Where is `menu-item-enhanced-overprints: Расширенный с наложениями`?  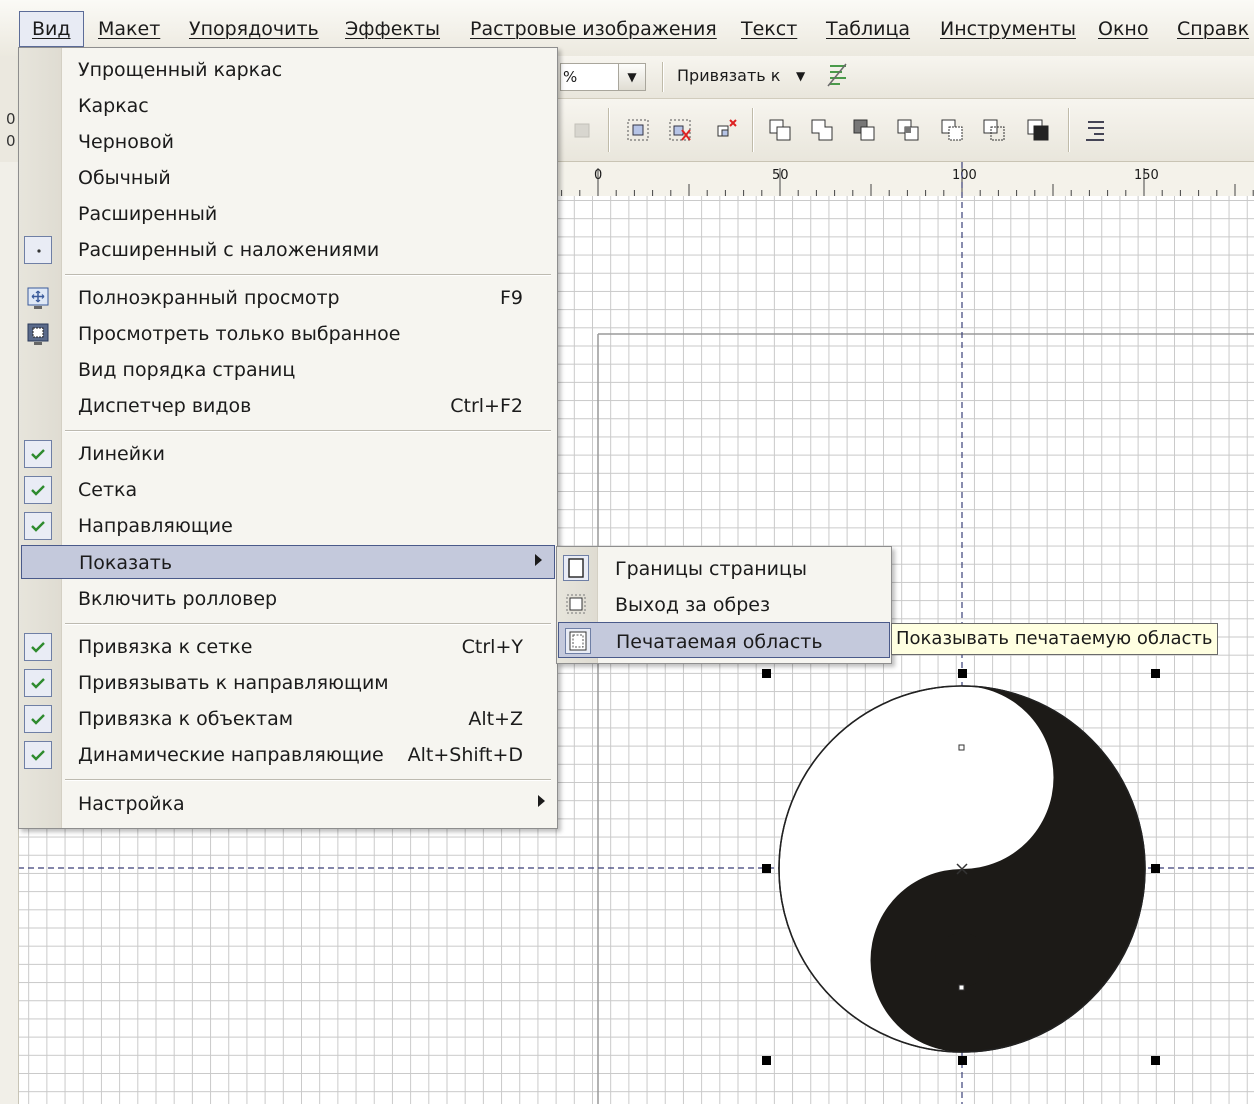 menu-item-enhanced-overprints: Расширенный с наложениями is located at coordinates (288, 250).